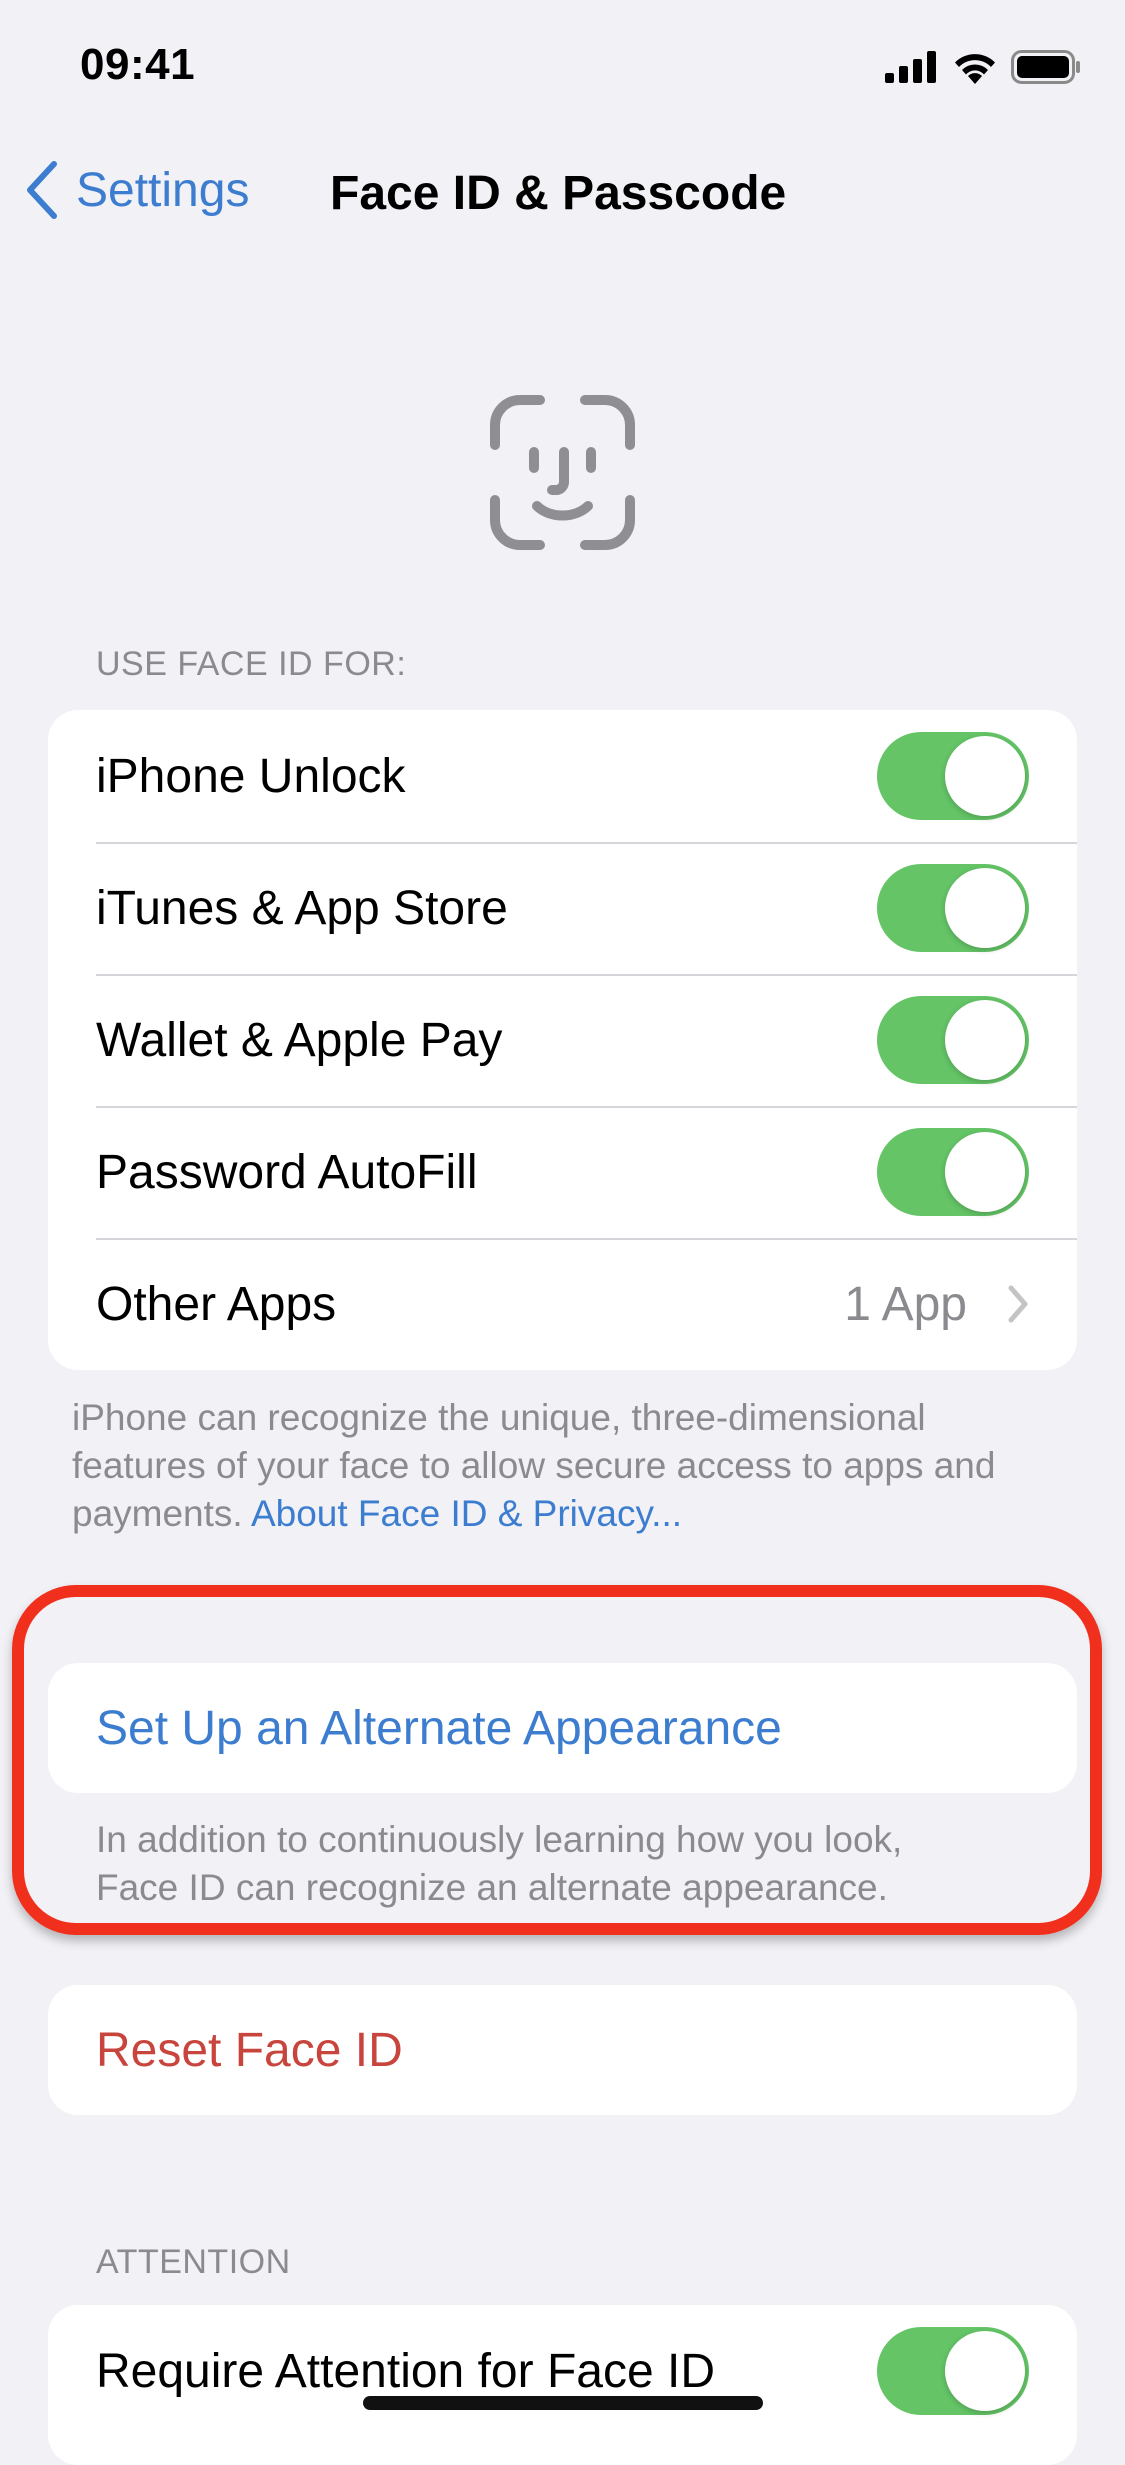  I want to click on back-label: Settings, so click(163, 190).